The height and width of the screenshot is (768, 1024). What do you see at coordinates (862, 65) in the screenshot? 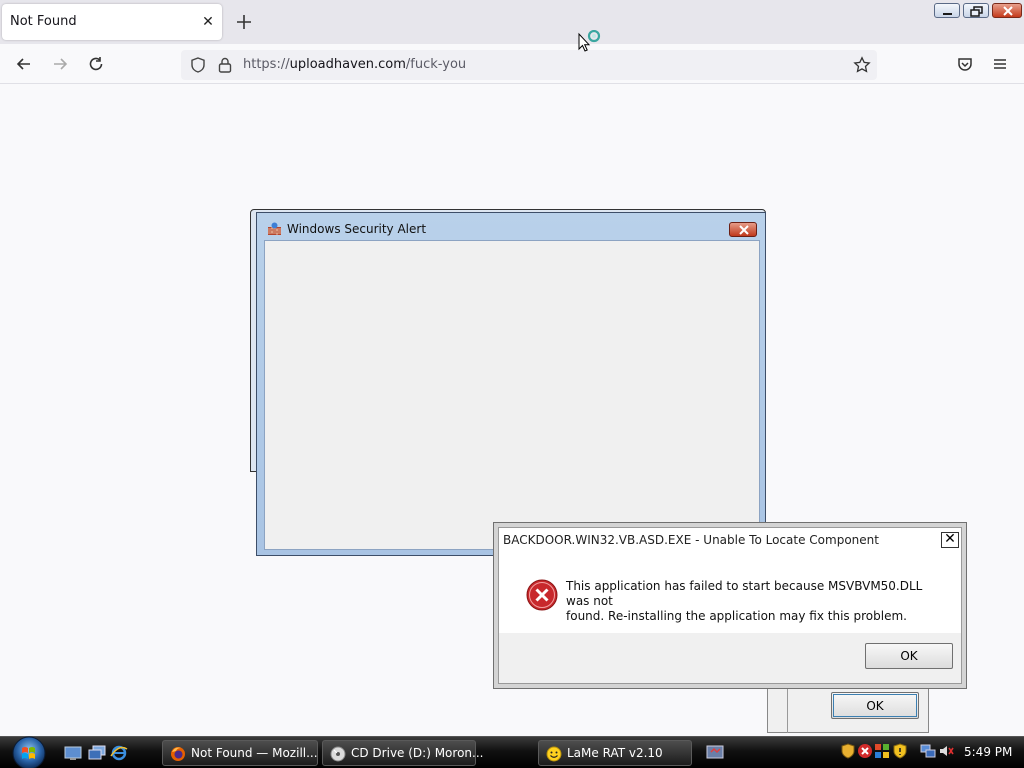
I see `star-icon` at bounding box center [862, 65].